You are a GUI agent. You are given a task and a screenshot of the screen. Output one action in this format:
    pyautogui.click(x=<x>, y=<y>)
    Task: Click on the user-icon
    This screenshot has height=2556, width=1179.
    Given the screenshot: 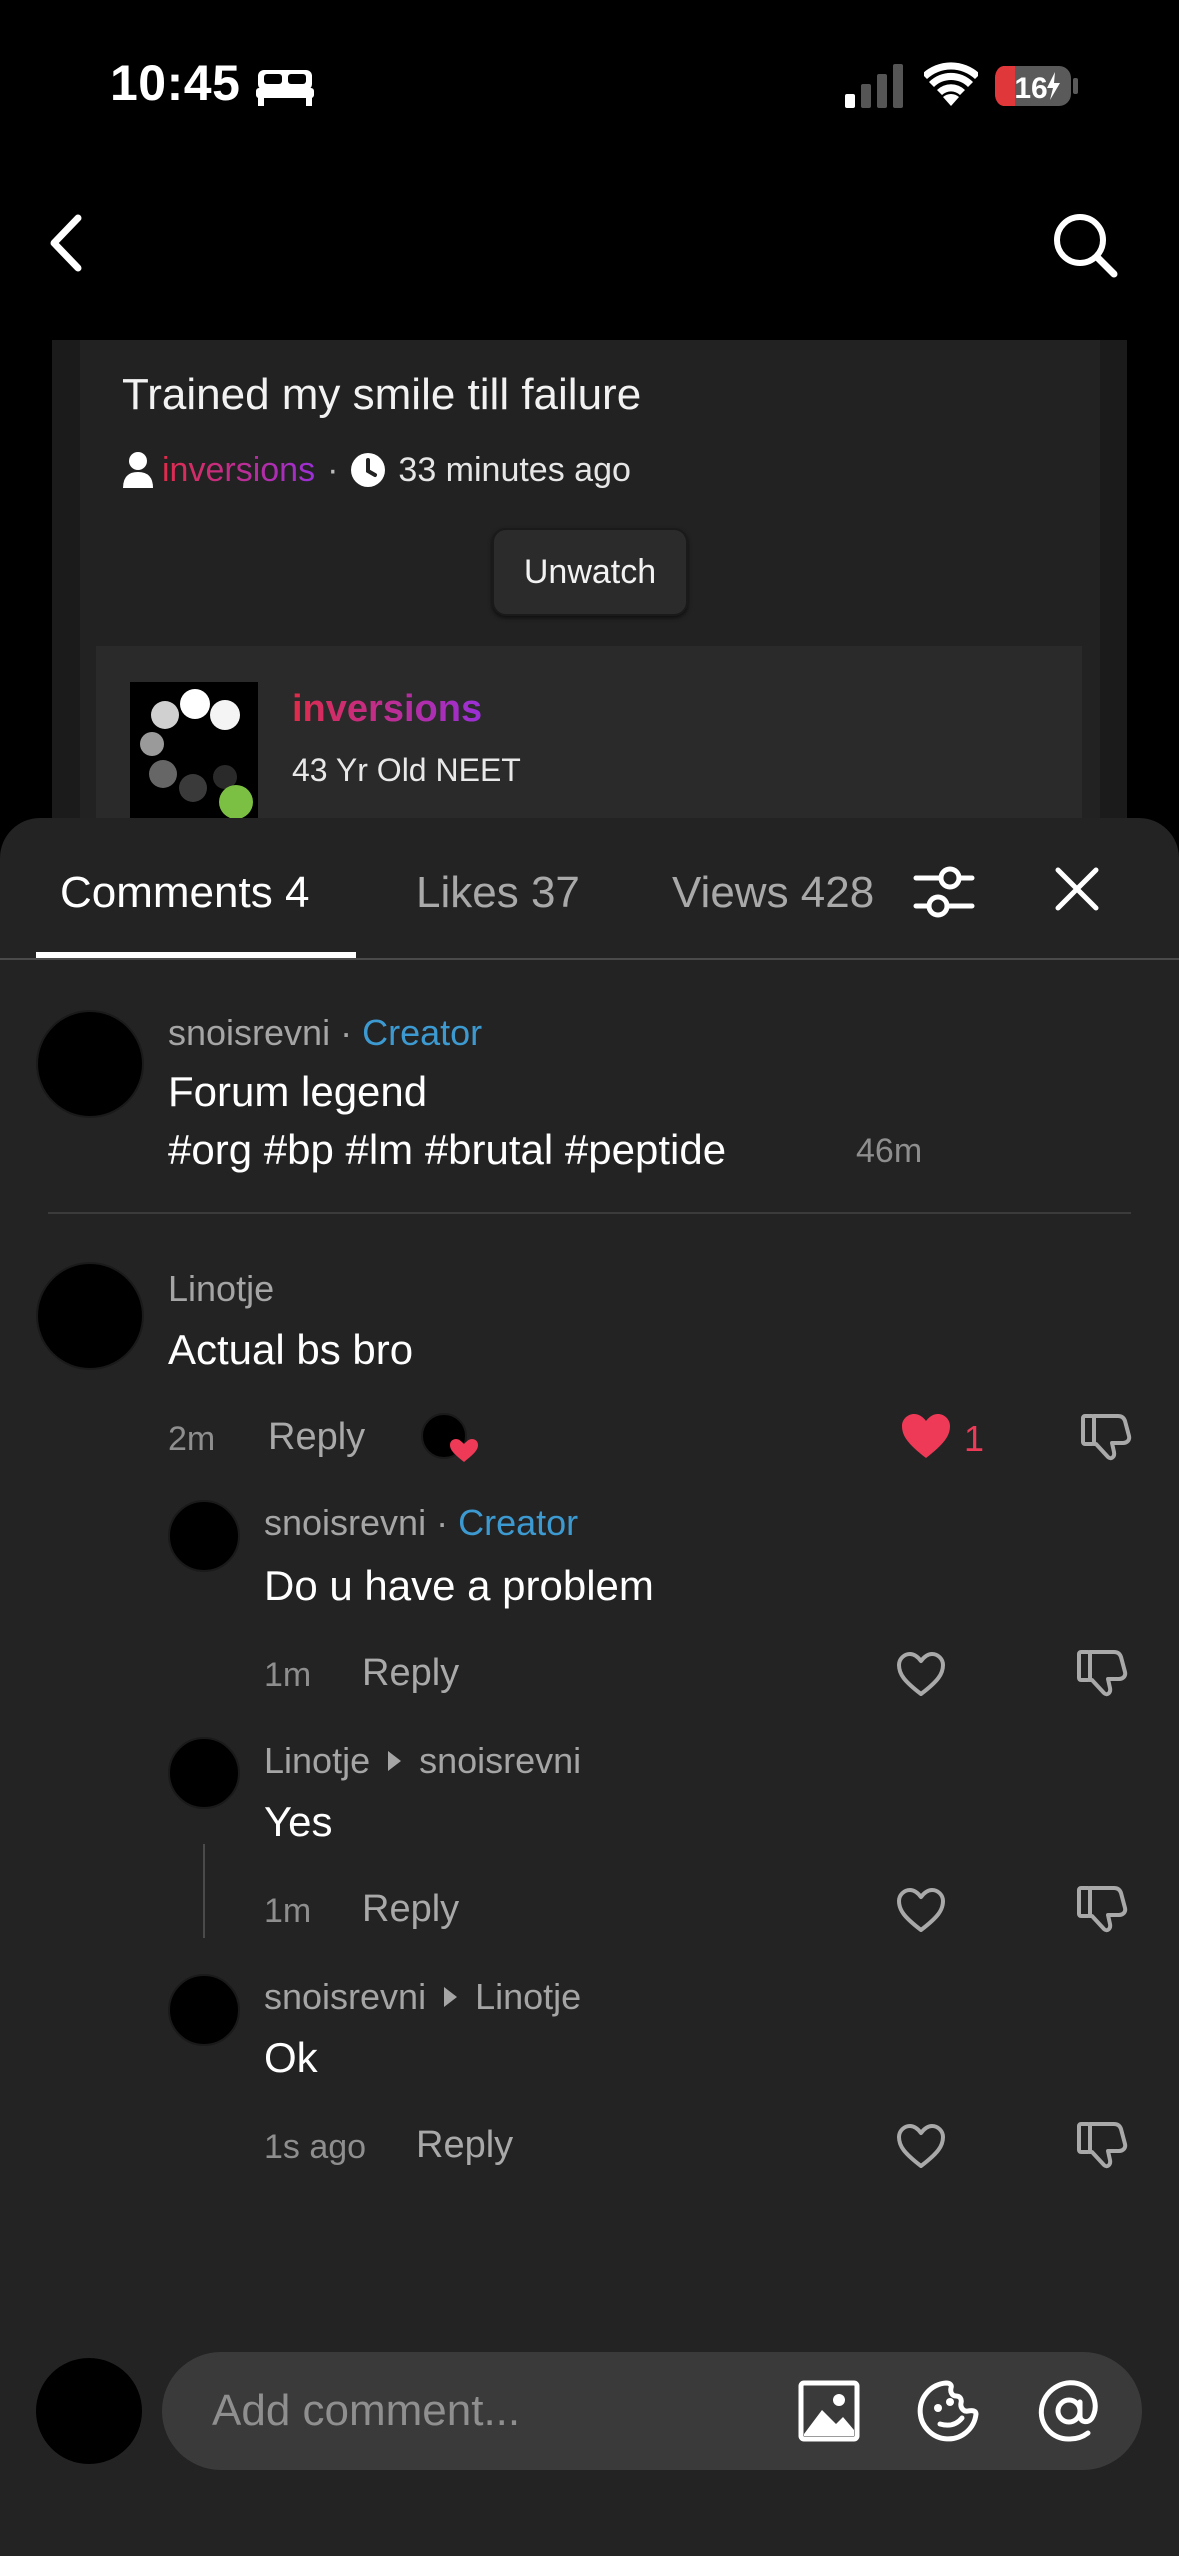 What is the action you would take?
    pyautogui.click(x=138, y=470)
    